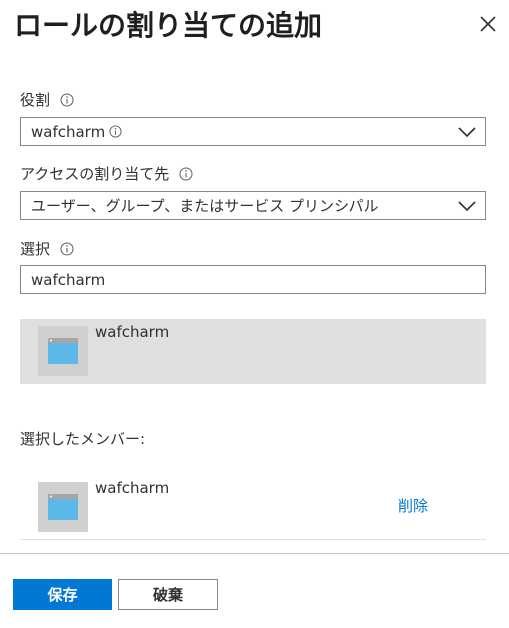 The width and height of the screenshot is (509, 628). Describe the element at coordinates (35, 100) in the screenshot. I see `role-label: 役割` at that location.